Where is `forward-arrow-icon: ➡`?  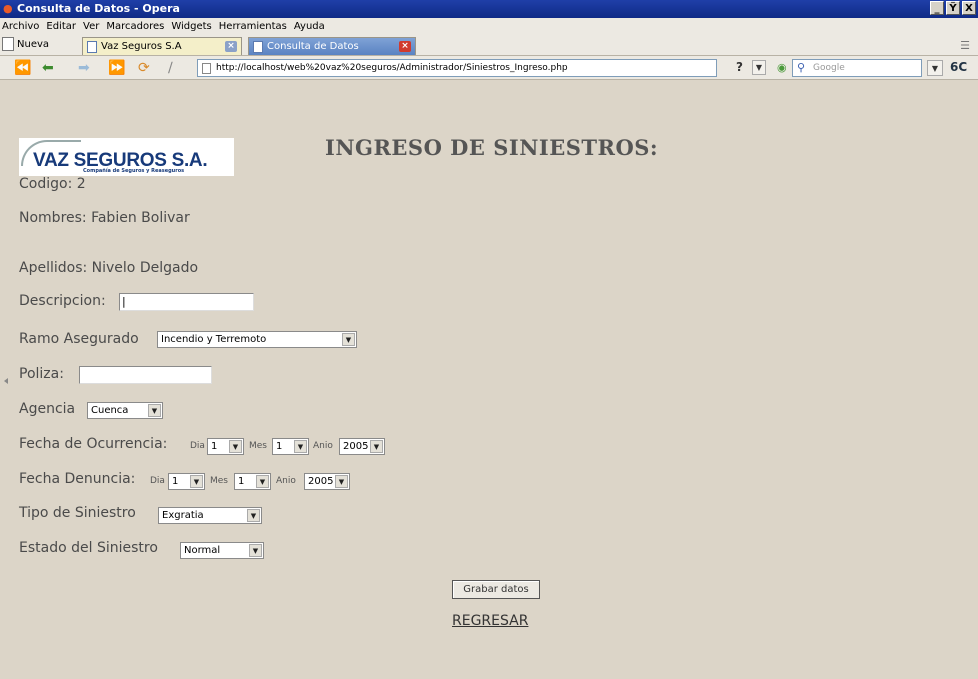 forward-arrow-icon: ➡ is located at coordinates (84, 68).